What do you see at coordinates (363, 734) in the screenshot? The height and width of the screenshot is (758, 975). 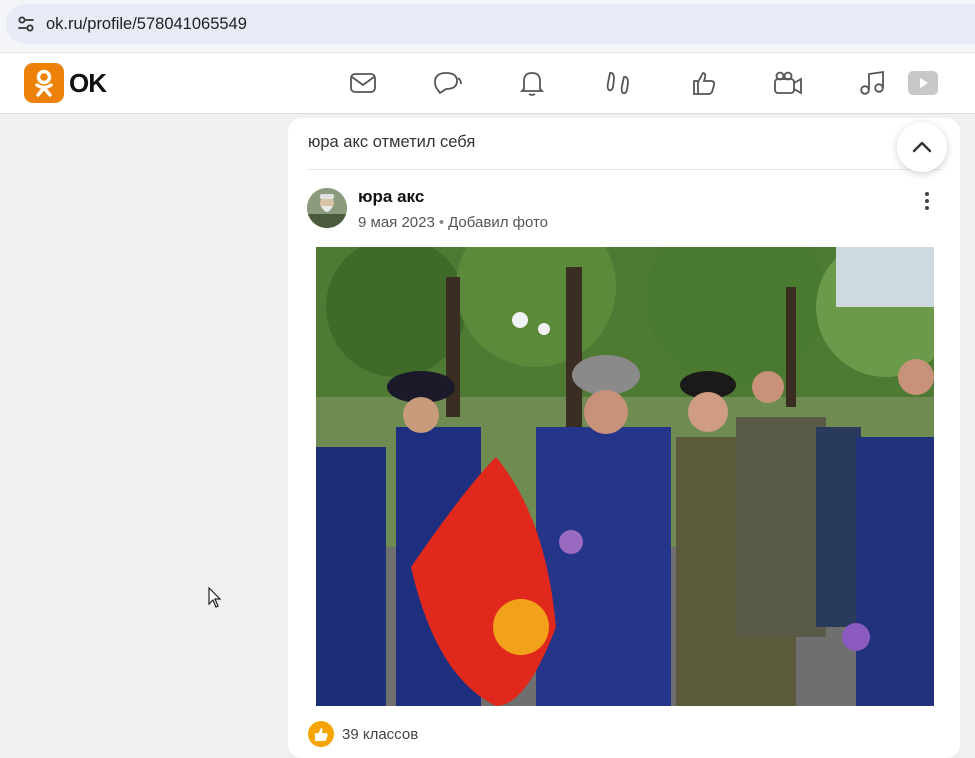 I see `likes-bar: 39 классов` at bounding box center [363, 734].